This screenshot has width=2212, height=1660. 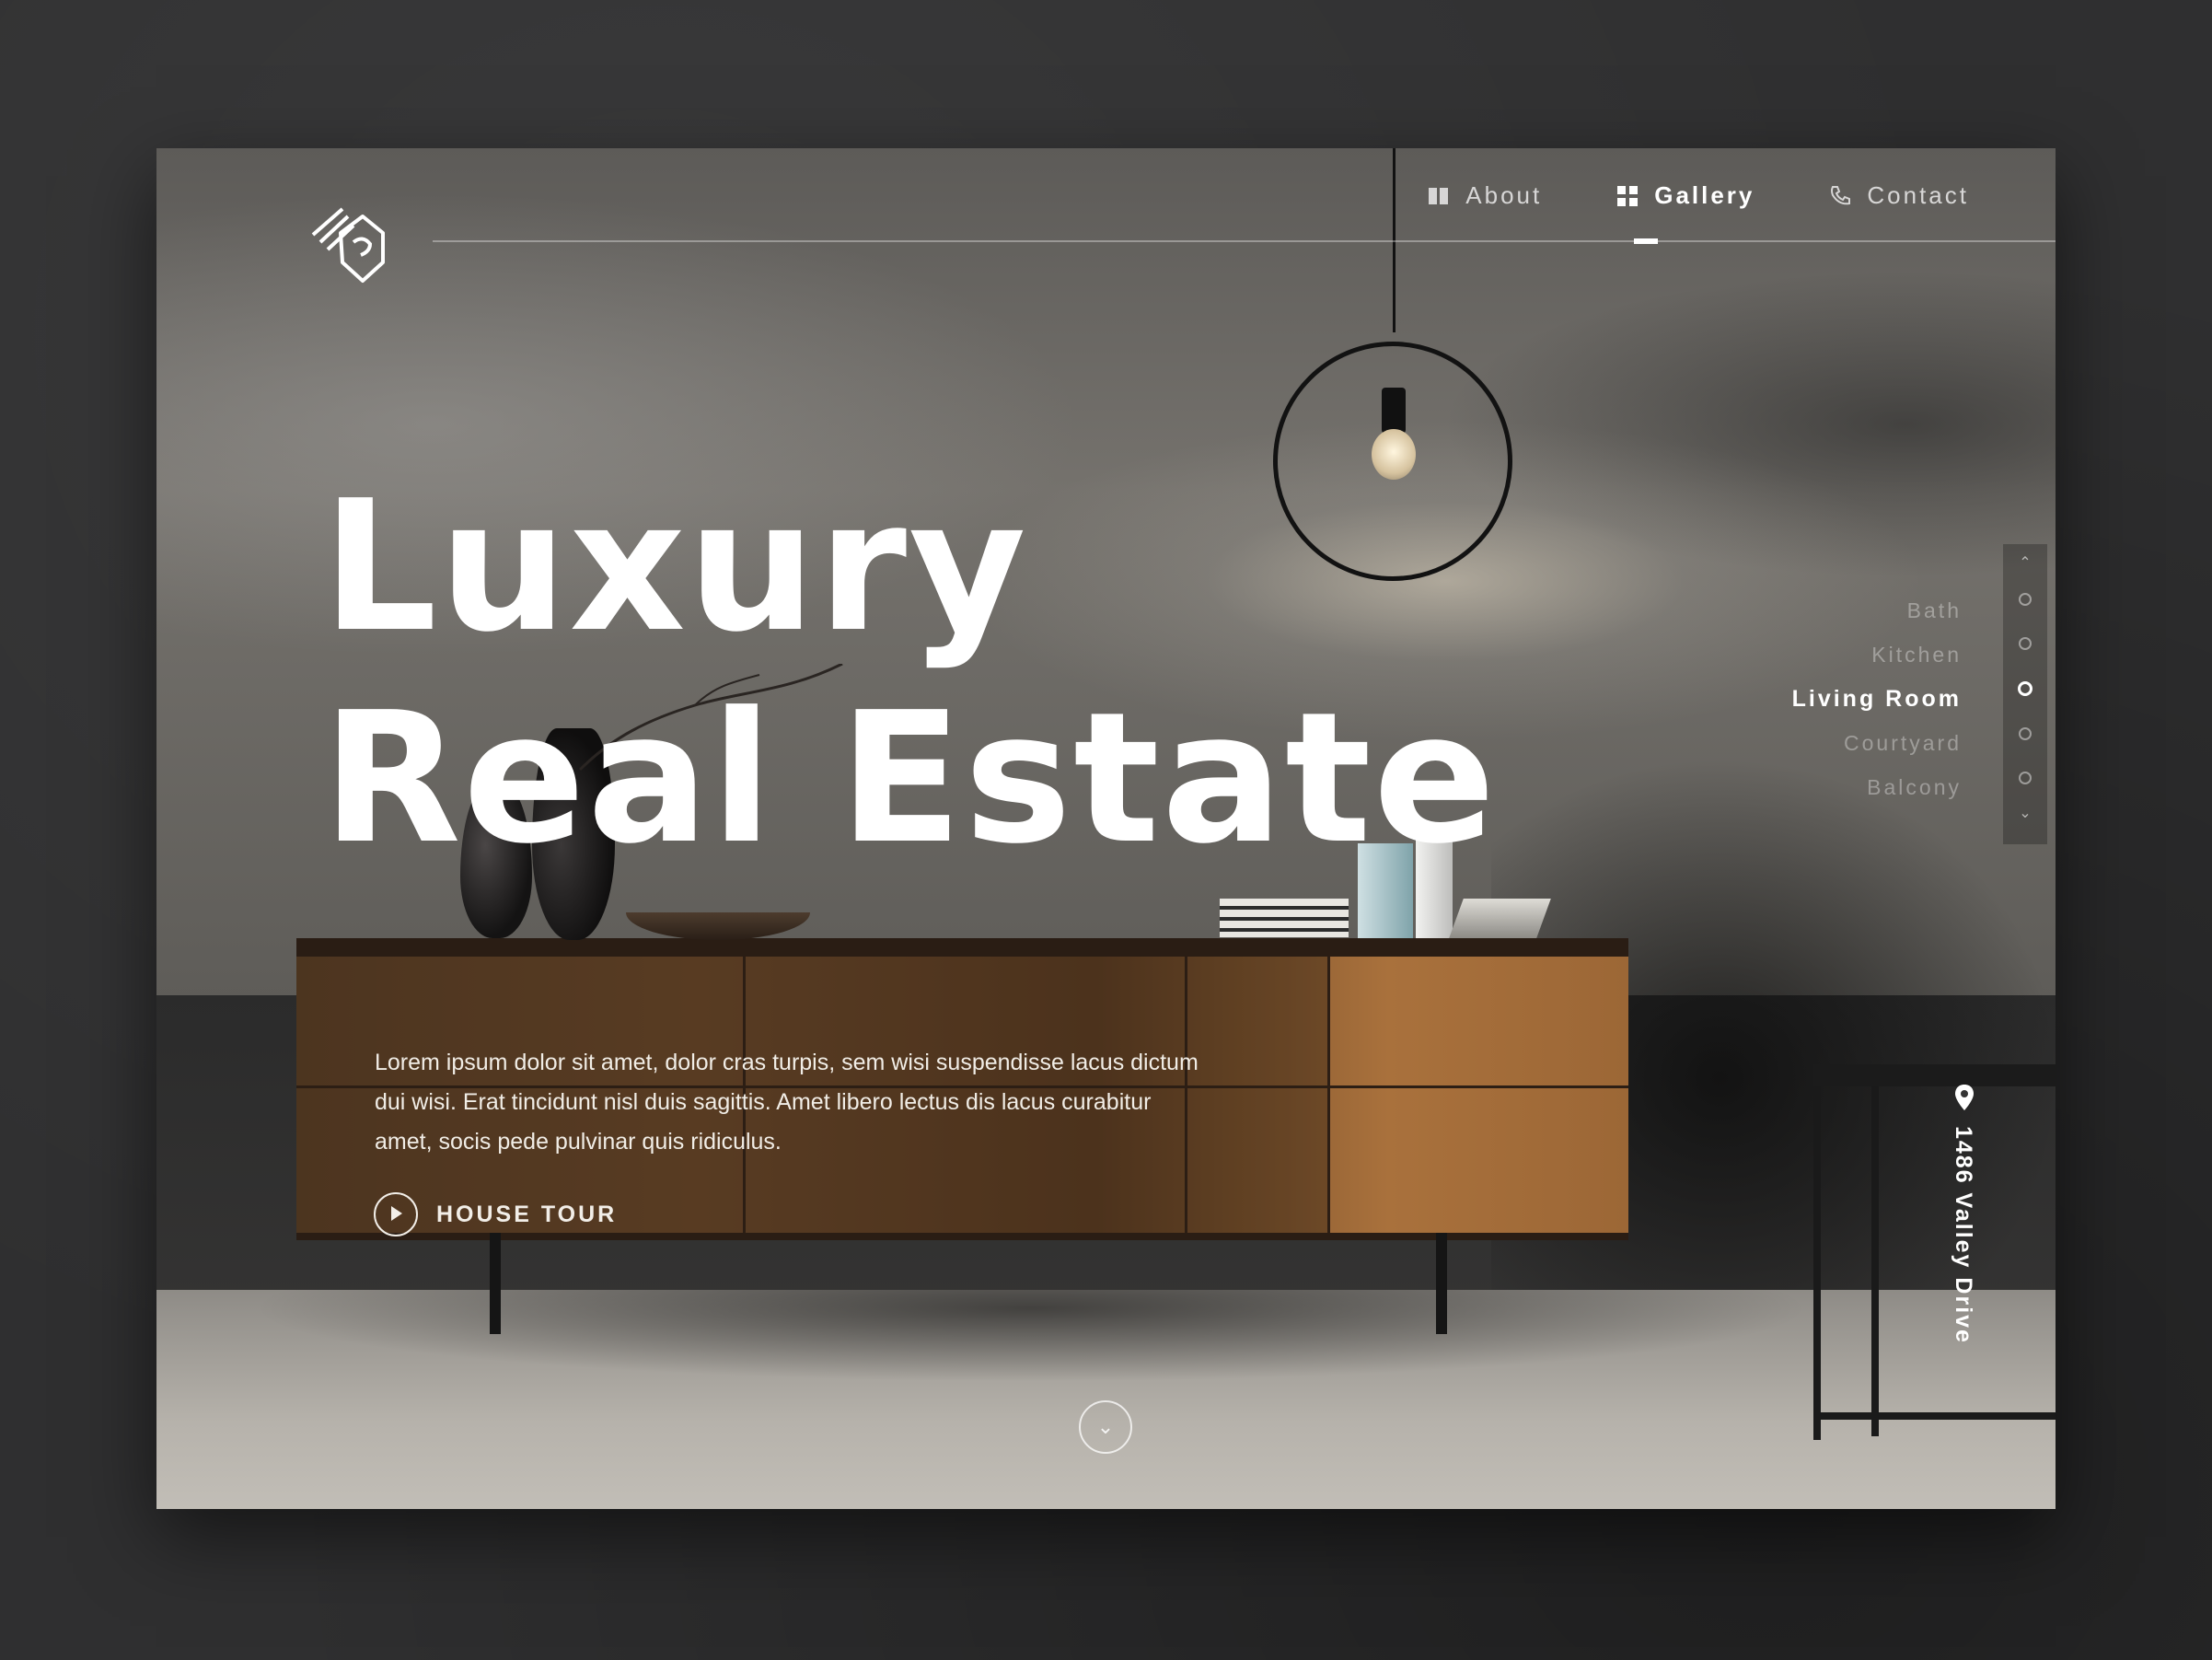 I want to click on nav-item-contact: Contact, so click(x=1898, y=195).